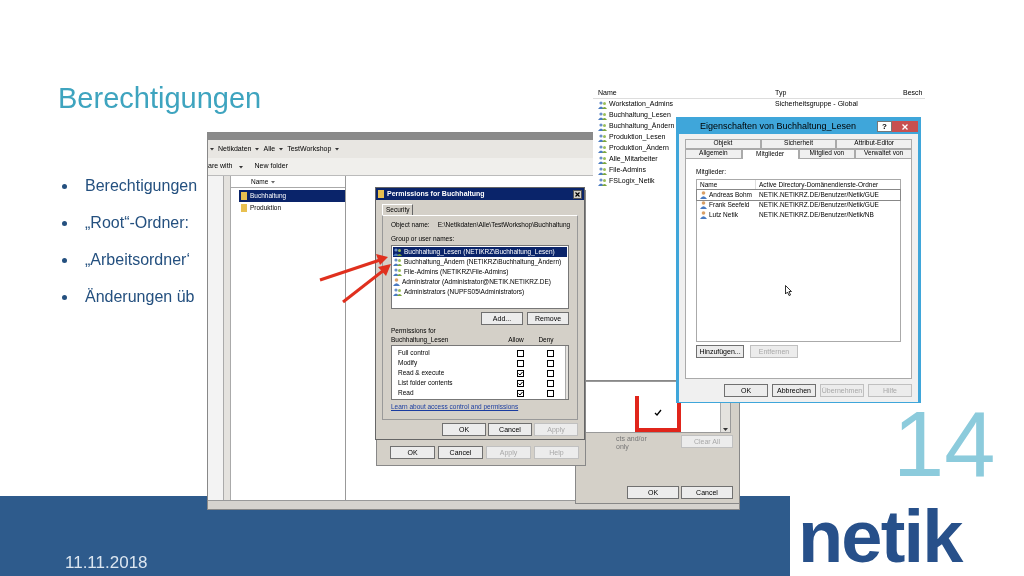 Image resolution: width=1024 pixels, height=576 pixels. What do you see at coordinates (137, 223) in the screenshot?
I see `bullet-text: „Root“-Ordner:` at bounding box center [137, 223].